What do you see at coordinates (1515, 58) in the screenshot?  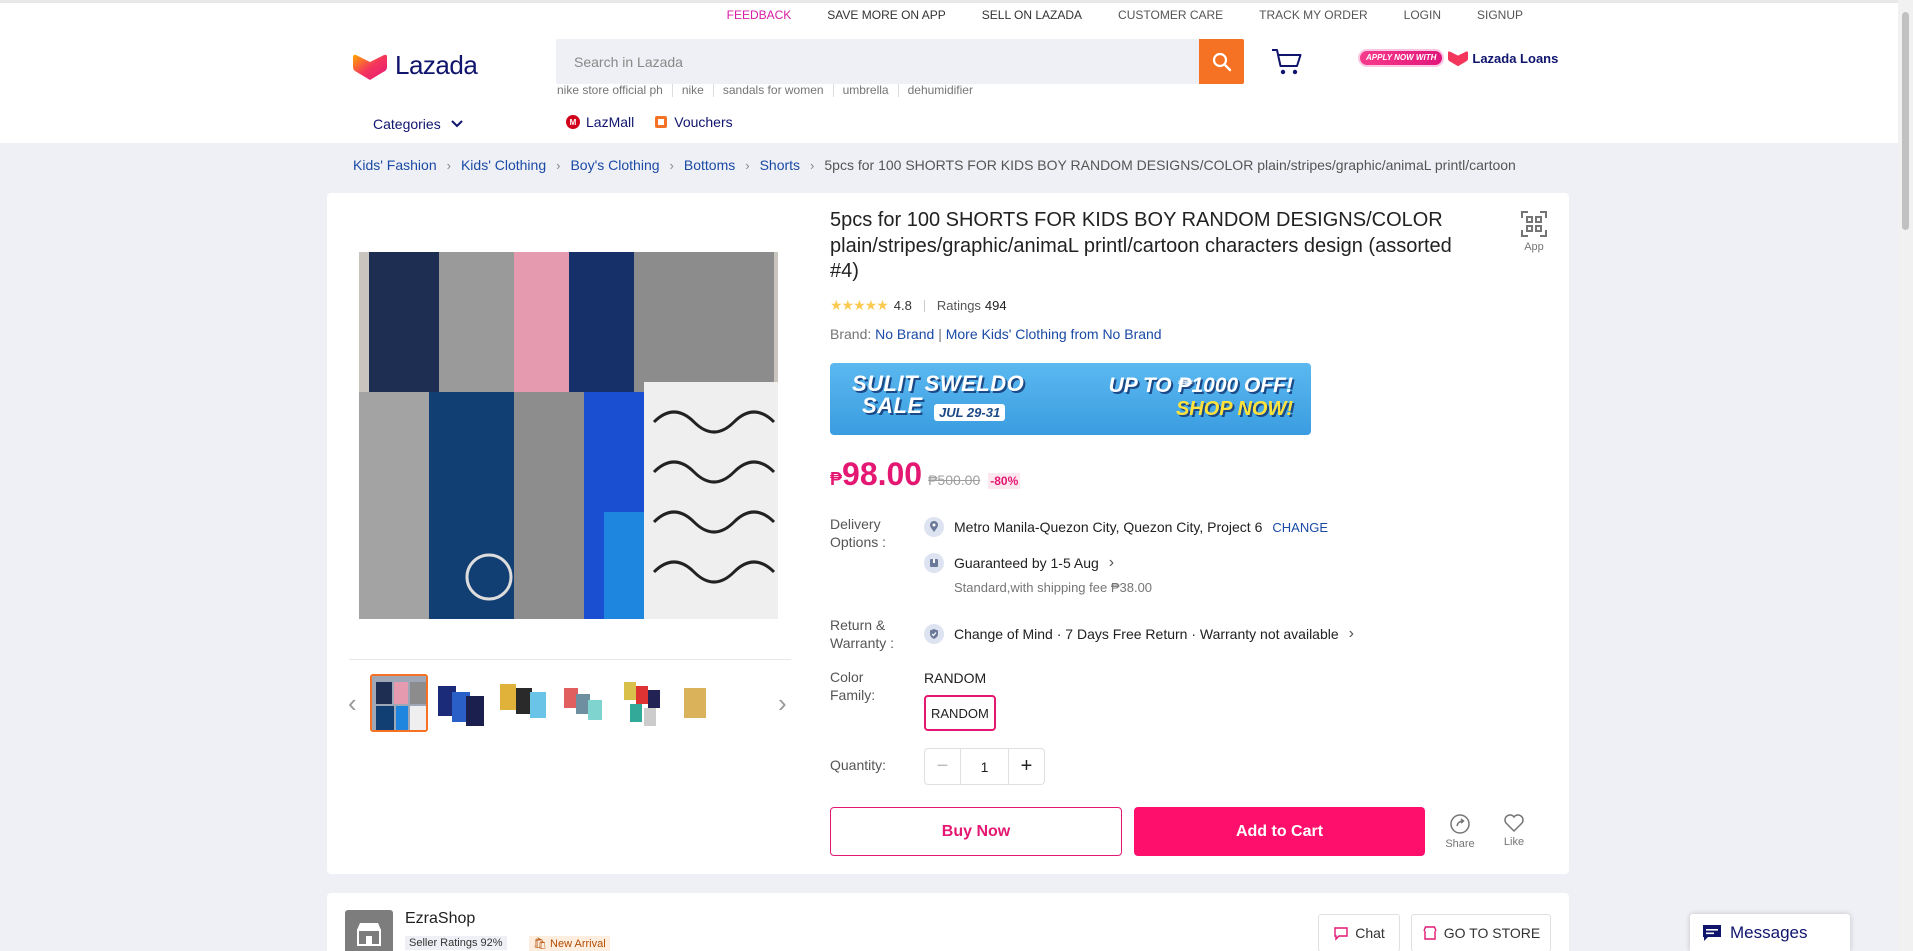 I see `lazada-loans-text: Lazada Loans` at bounding box center [1515, 58].